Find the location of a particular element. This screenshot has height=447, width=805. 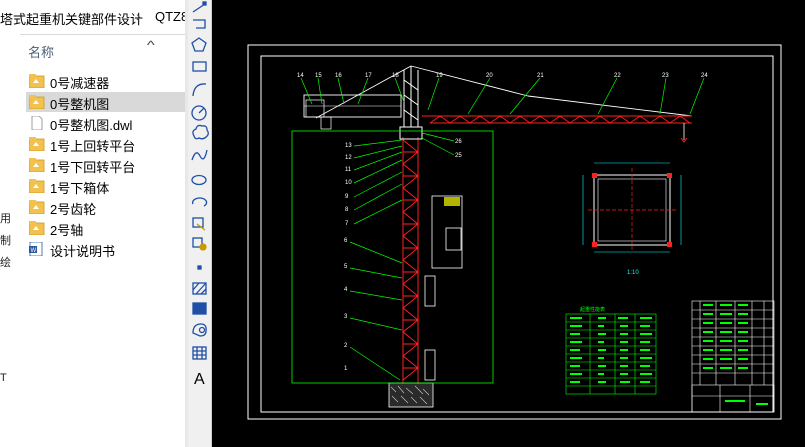

callout-9: 9 is located at coordinates (347, 197).